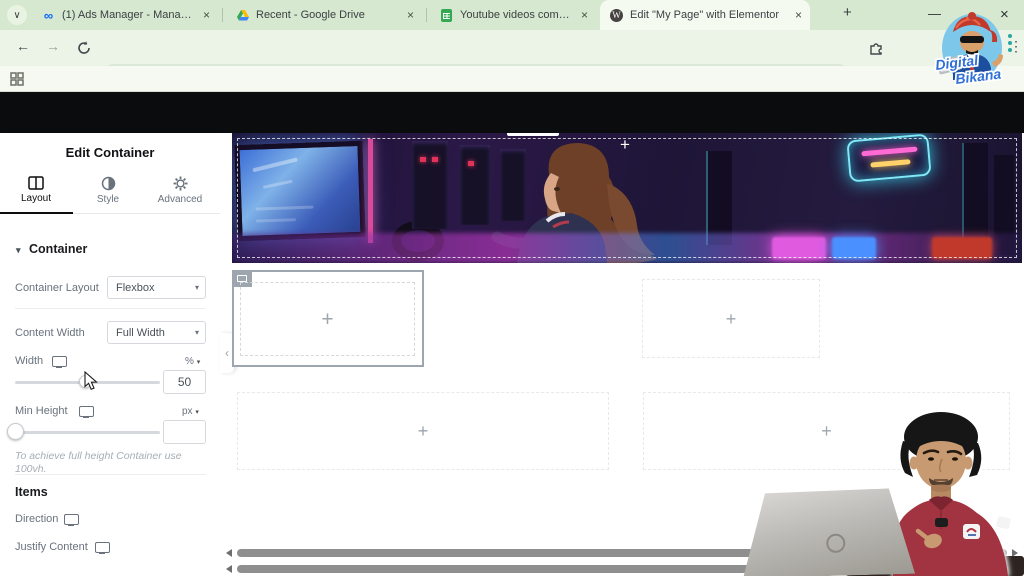 The width and height of the screenshot is (1024, 576). Describe the element at coordinates (876, 48) in the screenshot. I see `extensions-icon` at that location.